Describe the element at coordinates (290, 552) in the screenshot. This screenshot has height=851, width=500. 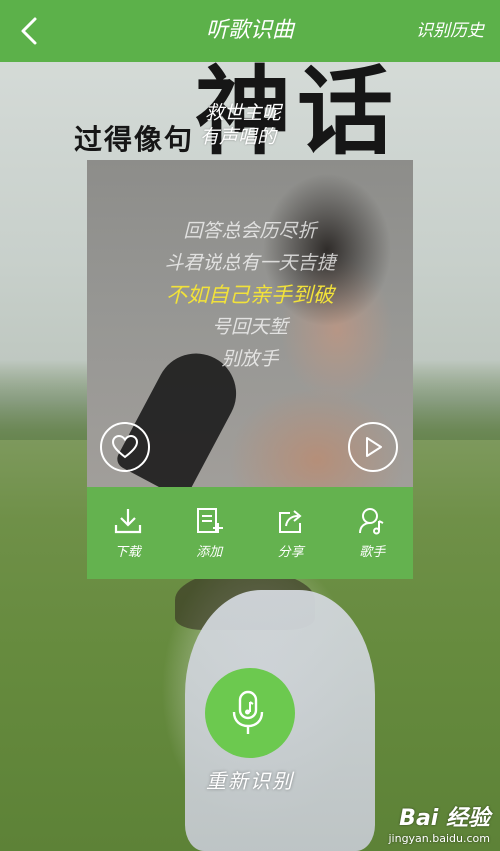
I see `share-label: 分享` at that location.